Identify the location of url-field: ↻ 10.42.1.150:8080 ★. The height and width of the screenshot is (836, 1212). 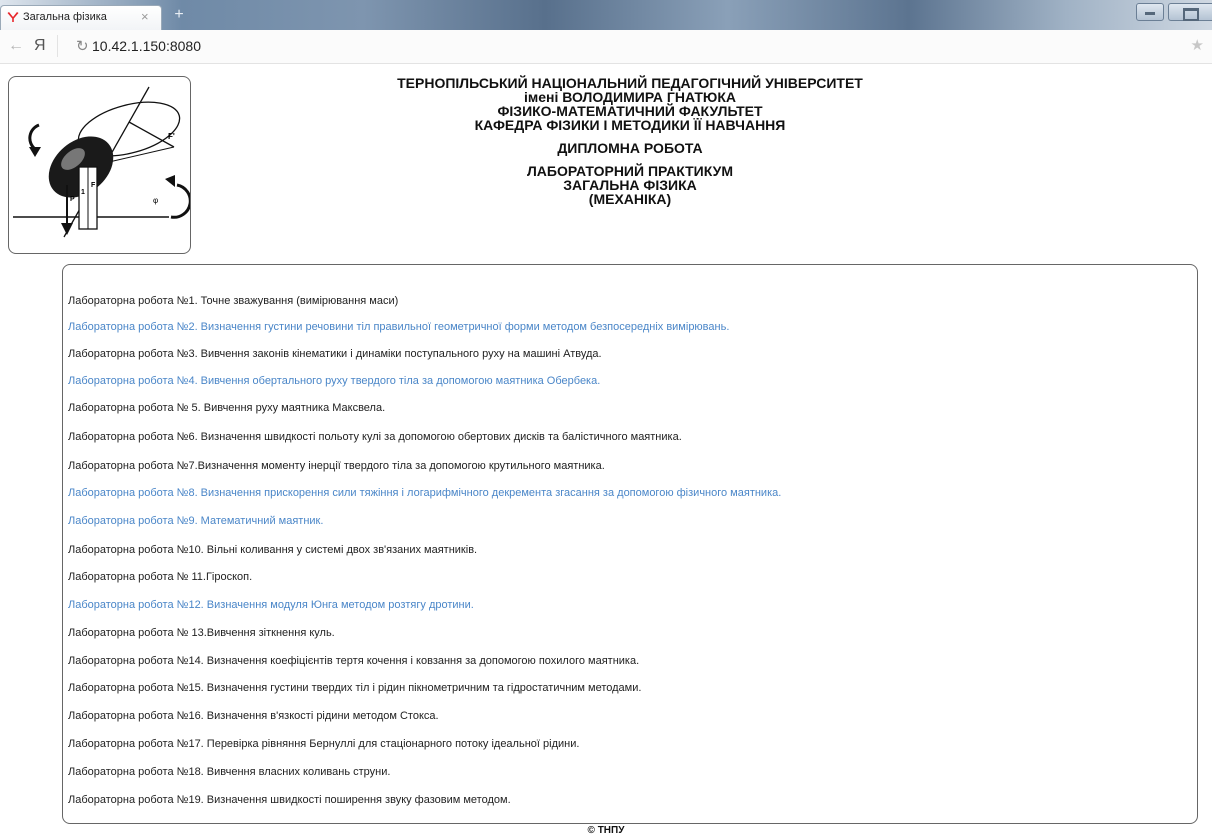
(632, 46).